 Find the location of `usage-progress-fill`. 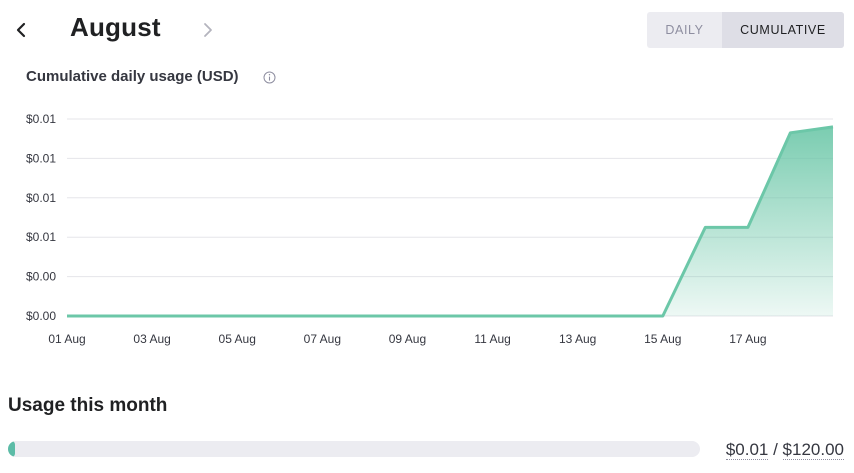

usage-progress-fill is located at coordinates (11, 449).